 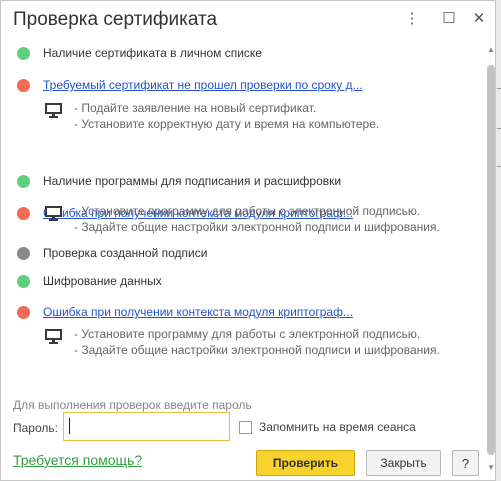 I want to click on remember-session-checkbox: Запомнить на время сеанса, so click(x=327, y=427).